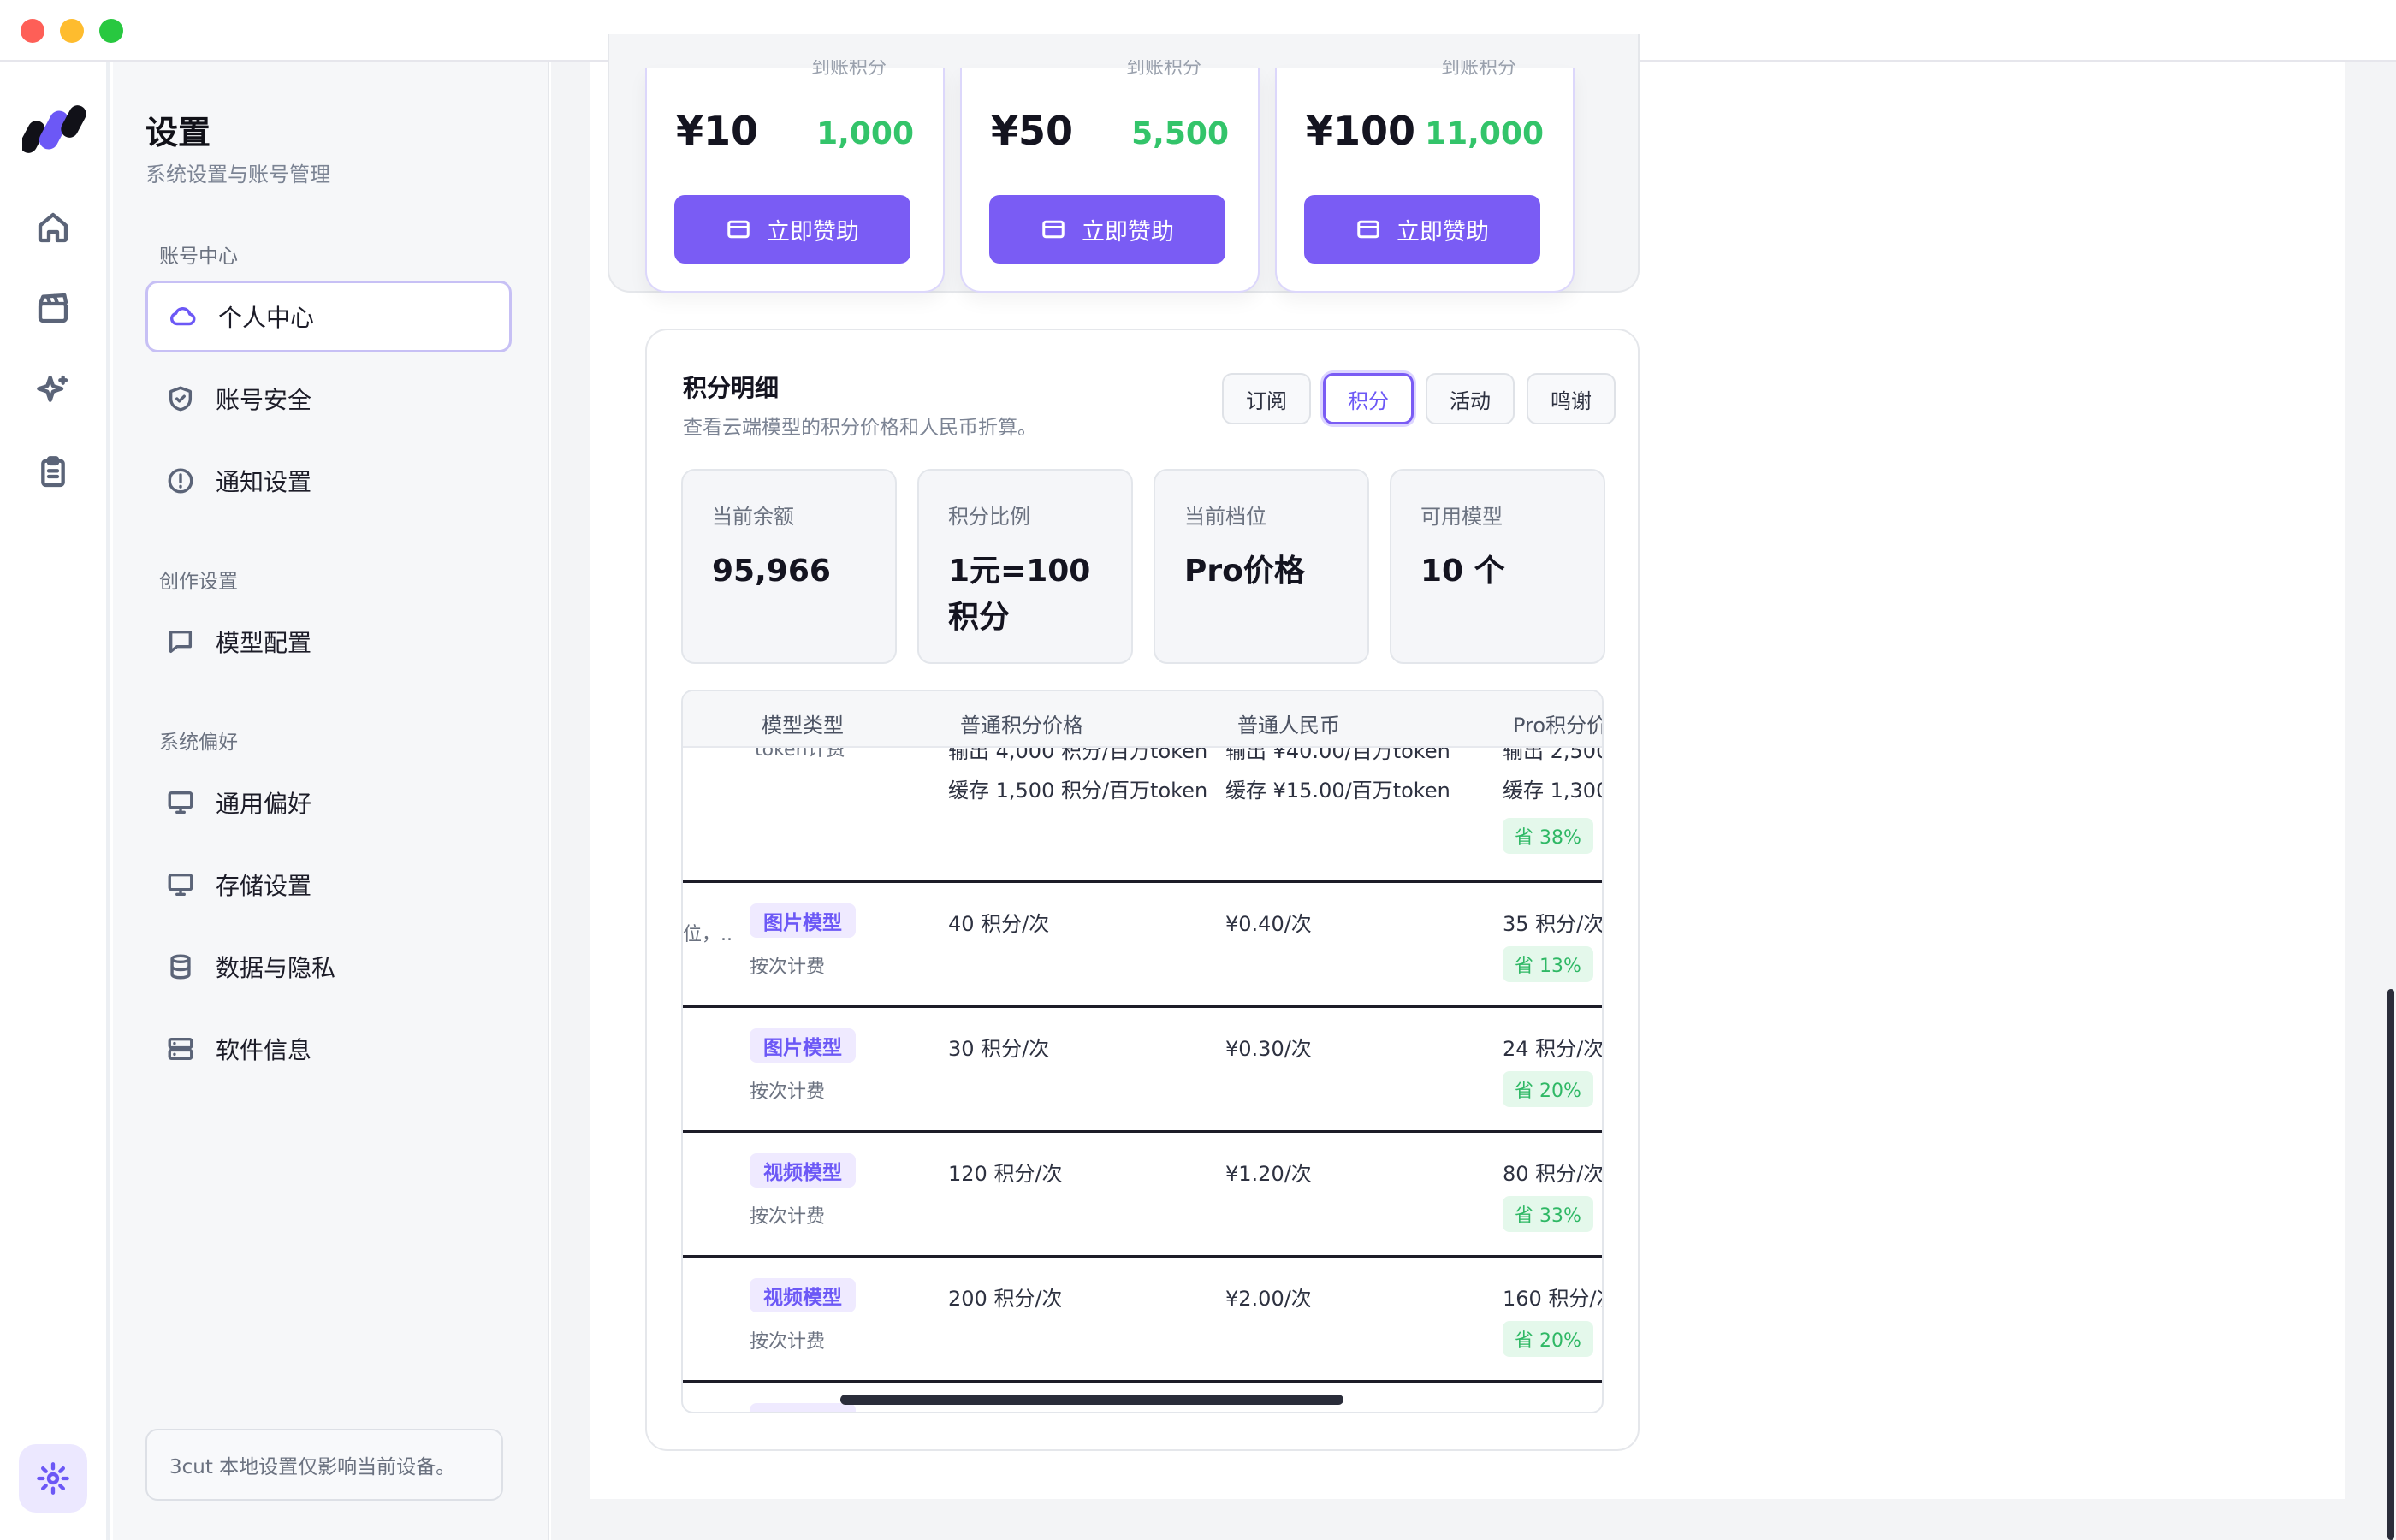 The image size is (2396, 1540). I want to click on message-square-icon, so click(181, 642).